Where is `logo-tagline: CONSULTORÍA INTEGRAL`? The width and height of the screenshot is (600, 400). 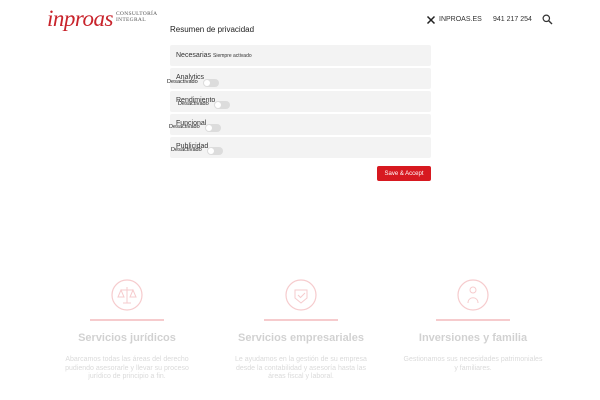 logo-tagline: CONSULTORÍA INTEGRAL is located at coordinates (137, 17).